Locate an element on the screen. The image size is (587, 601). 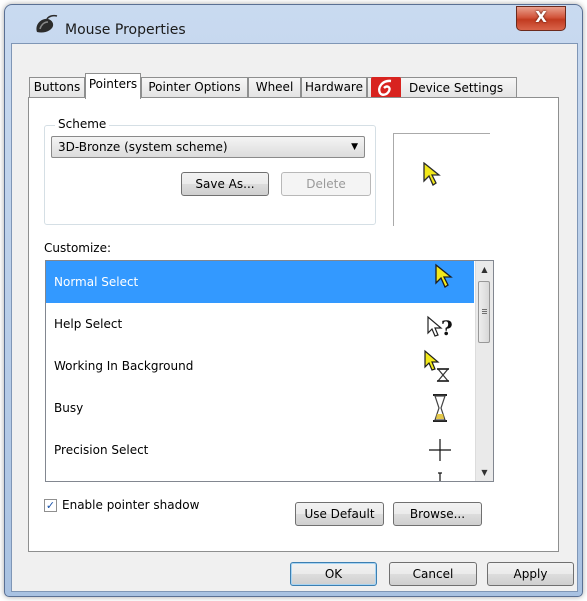
apply-button: Apply is located at coordinates (530, 574).